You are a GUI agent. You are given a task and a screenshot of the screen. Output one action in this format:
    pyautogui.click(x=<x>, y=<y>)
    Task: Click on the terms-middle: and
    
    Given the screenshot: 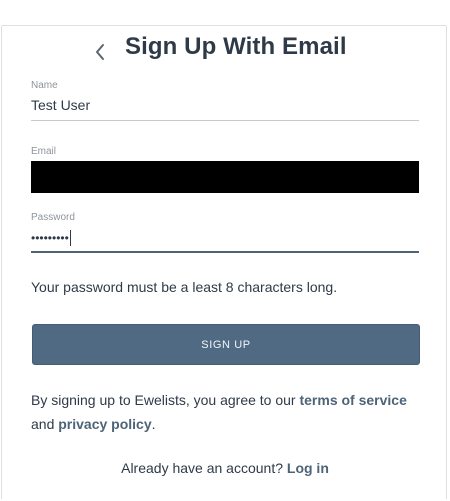 What is the action you would take?
    pyautogui.click(x=45, y=424)
    